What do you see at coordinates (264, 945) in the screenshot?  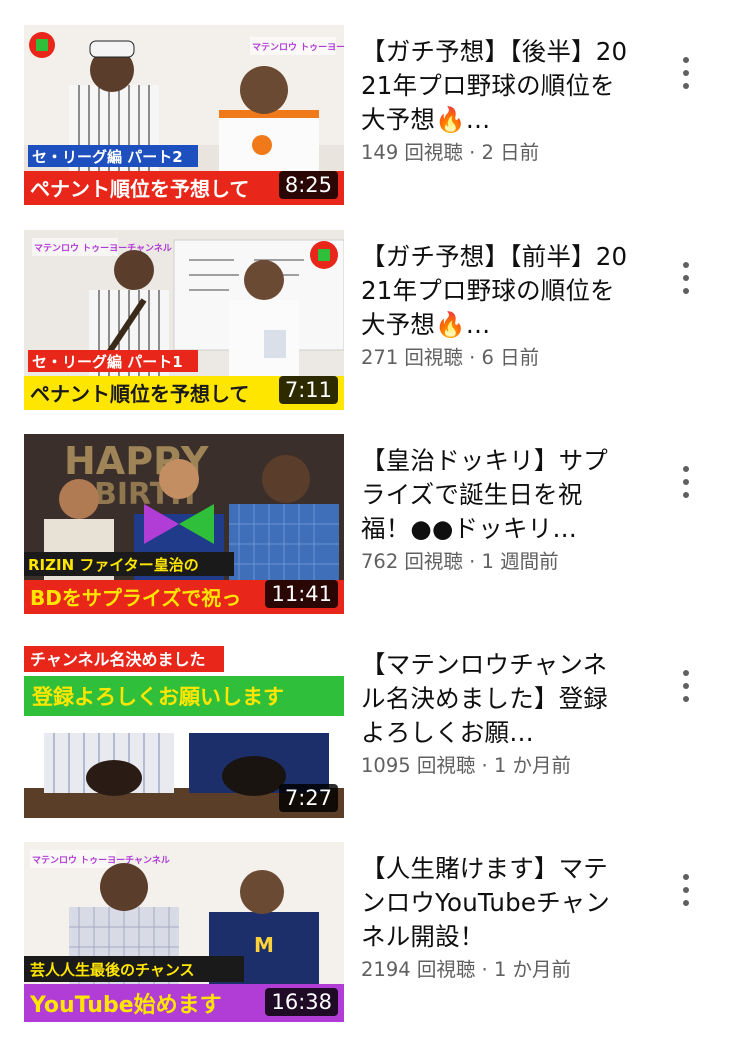 I see `thumbnail-jersey-letter: M` at bounding box center [264, 945].